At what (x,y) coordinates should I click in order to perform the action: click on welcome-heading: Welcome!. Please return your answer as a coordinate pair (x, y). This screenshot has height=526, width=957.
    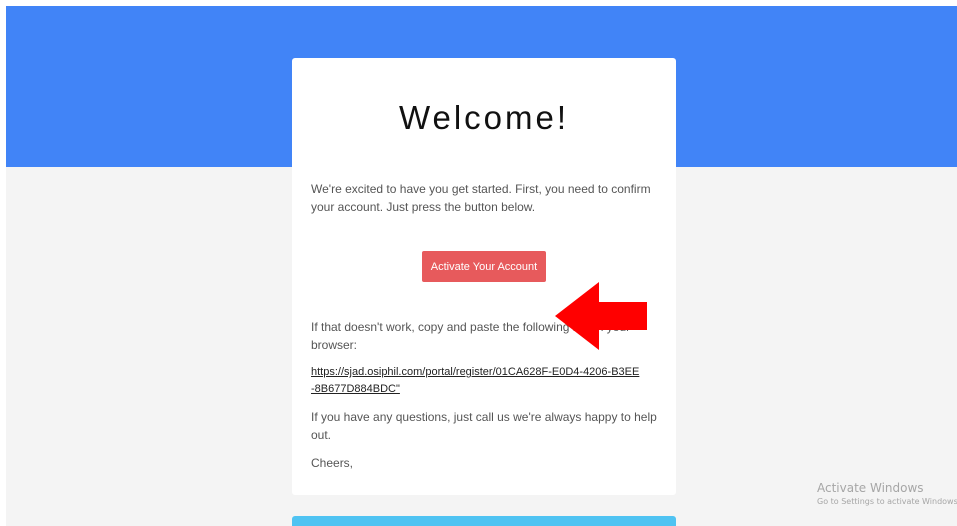
    Looking at the image, I should click on (484, 117).